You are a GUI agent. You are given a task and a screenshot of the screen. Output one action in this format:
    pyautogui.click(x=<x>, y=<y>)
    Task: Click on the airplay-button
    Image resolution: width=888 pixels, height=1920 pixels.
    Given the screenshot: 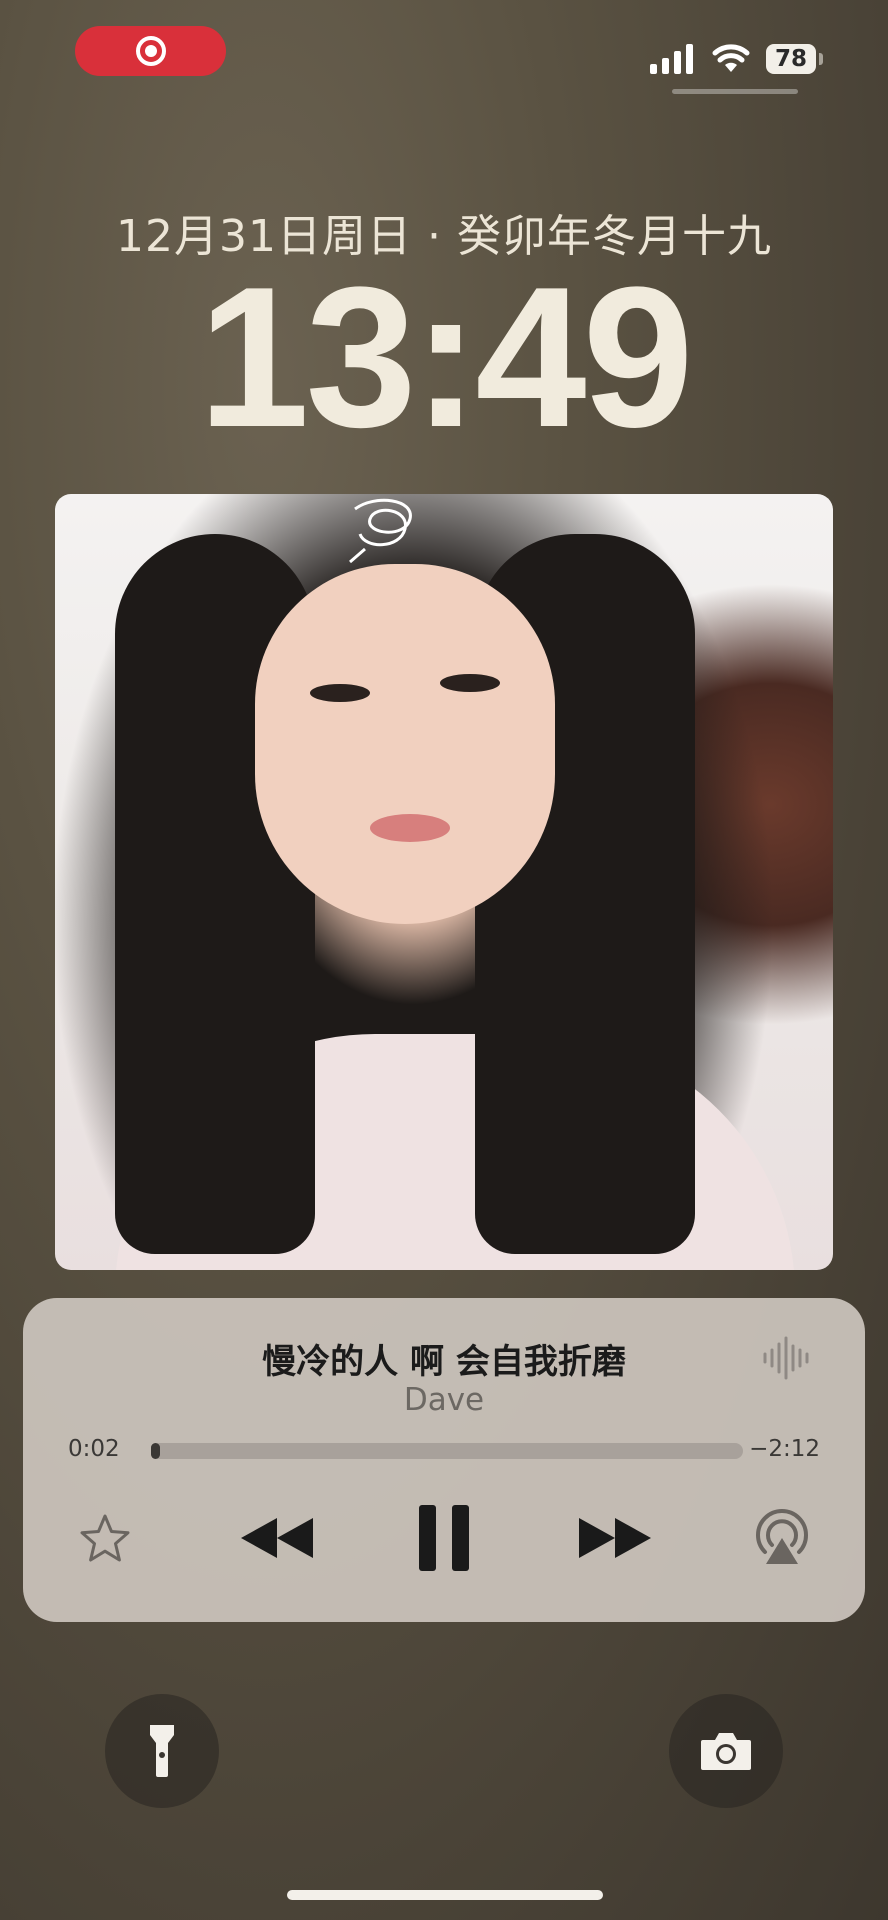 What is the action you would take?
    pyautogui.click(x=782, y=1538)
    